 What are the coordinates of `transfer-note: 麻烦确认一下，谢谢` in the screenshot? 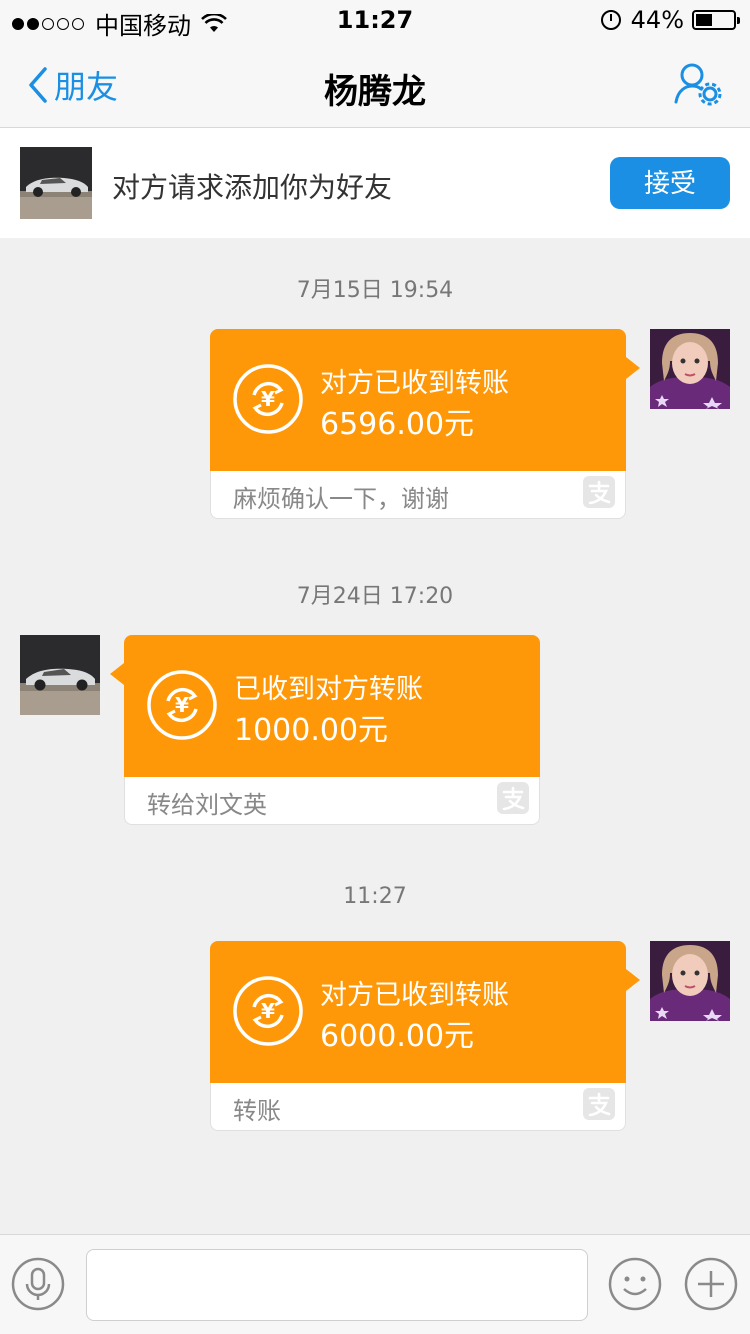 It's located at (341, 499).